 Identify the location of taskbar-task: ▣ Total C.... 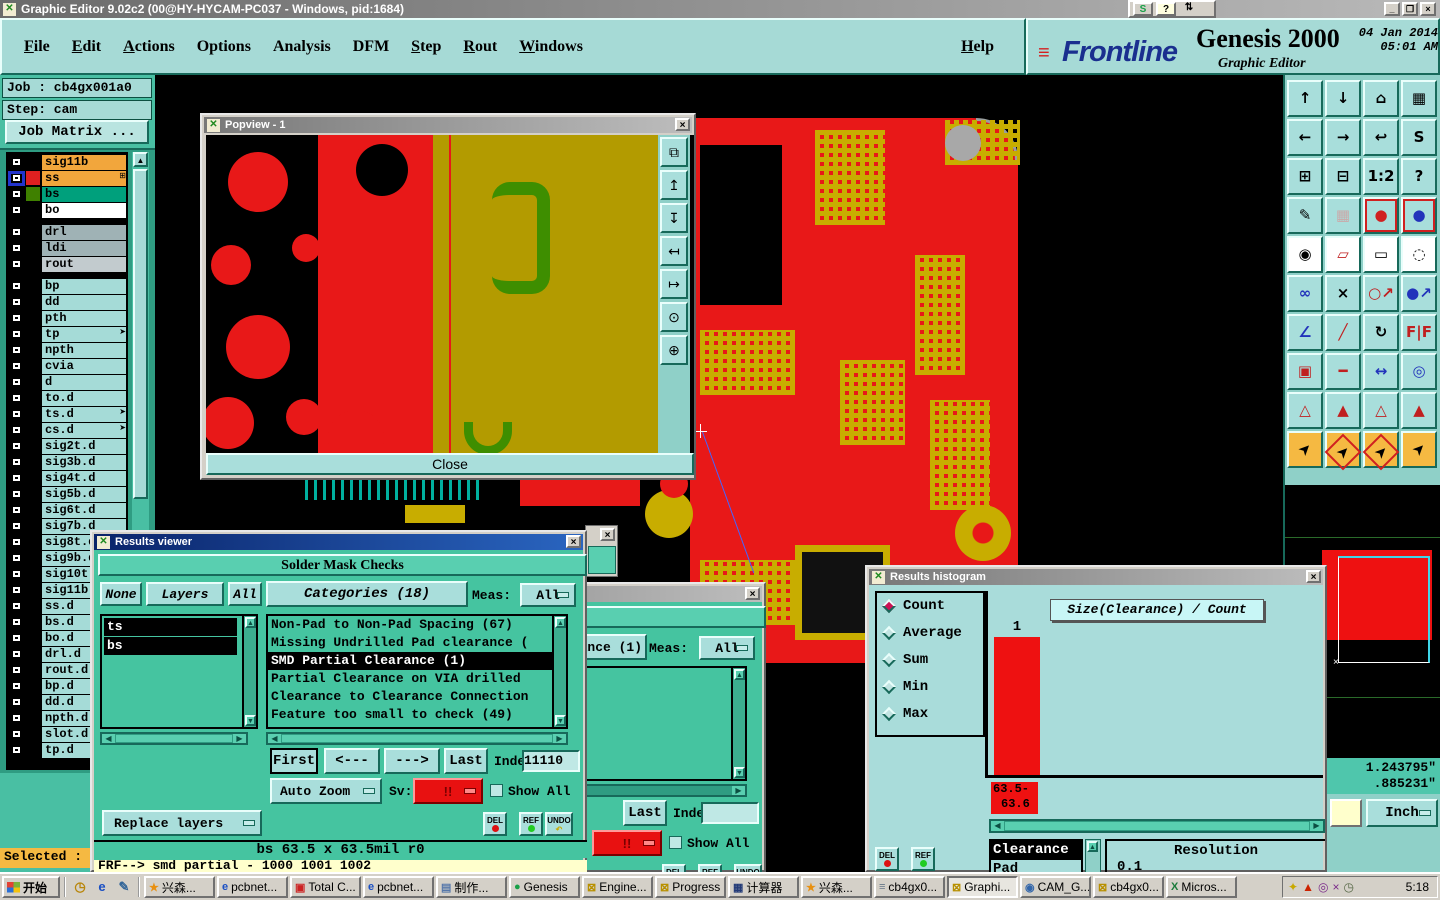
(325, 887).